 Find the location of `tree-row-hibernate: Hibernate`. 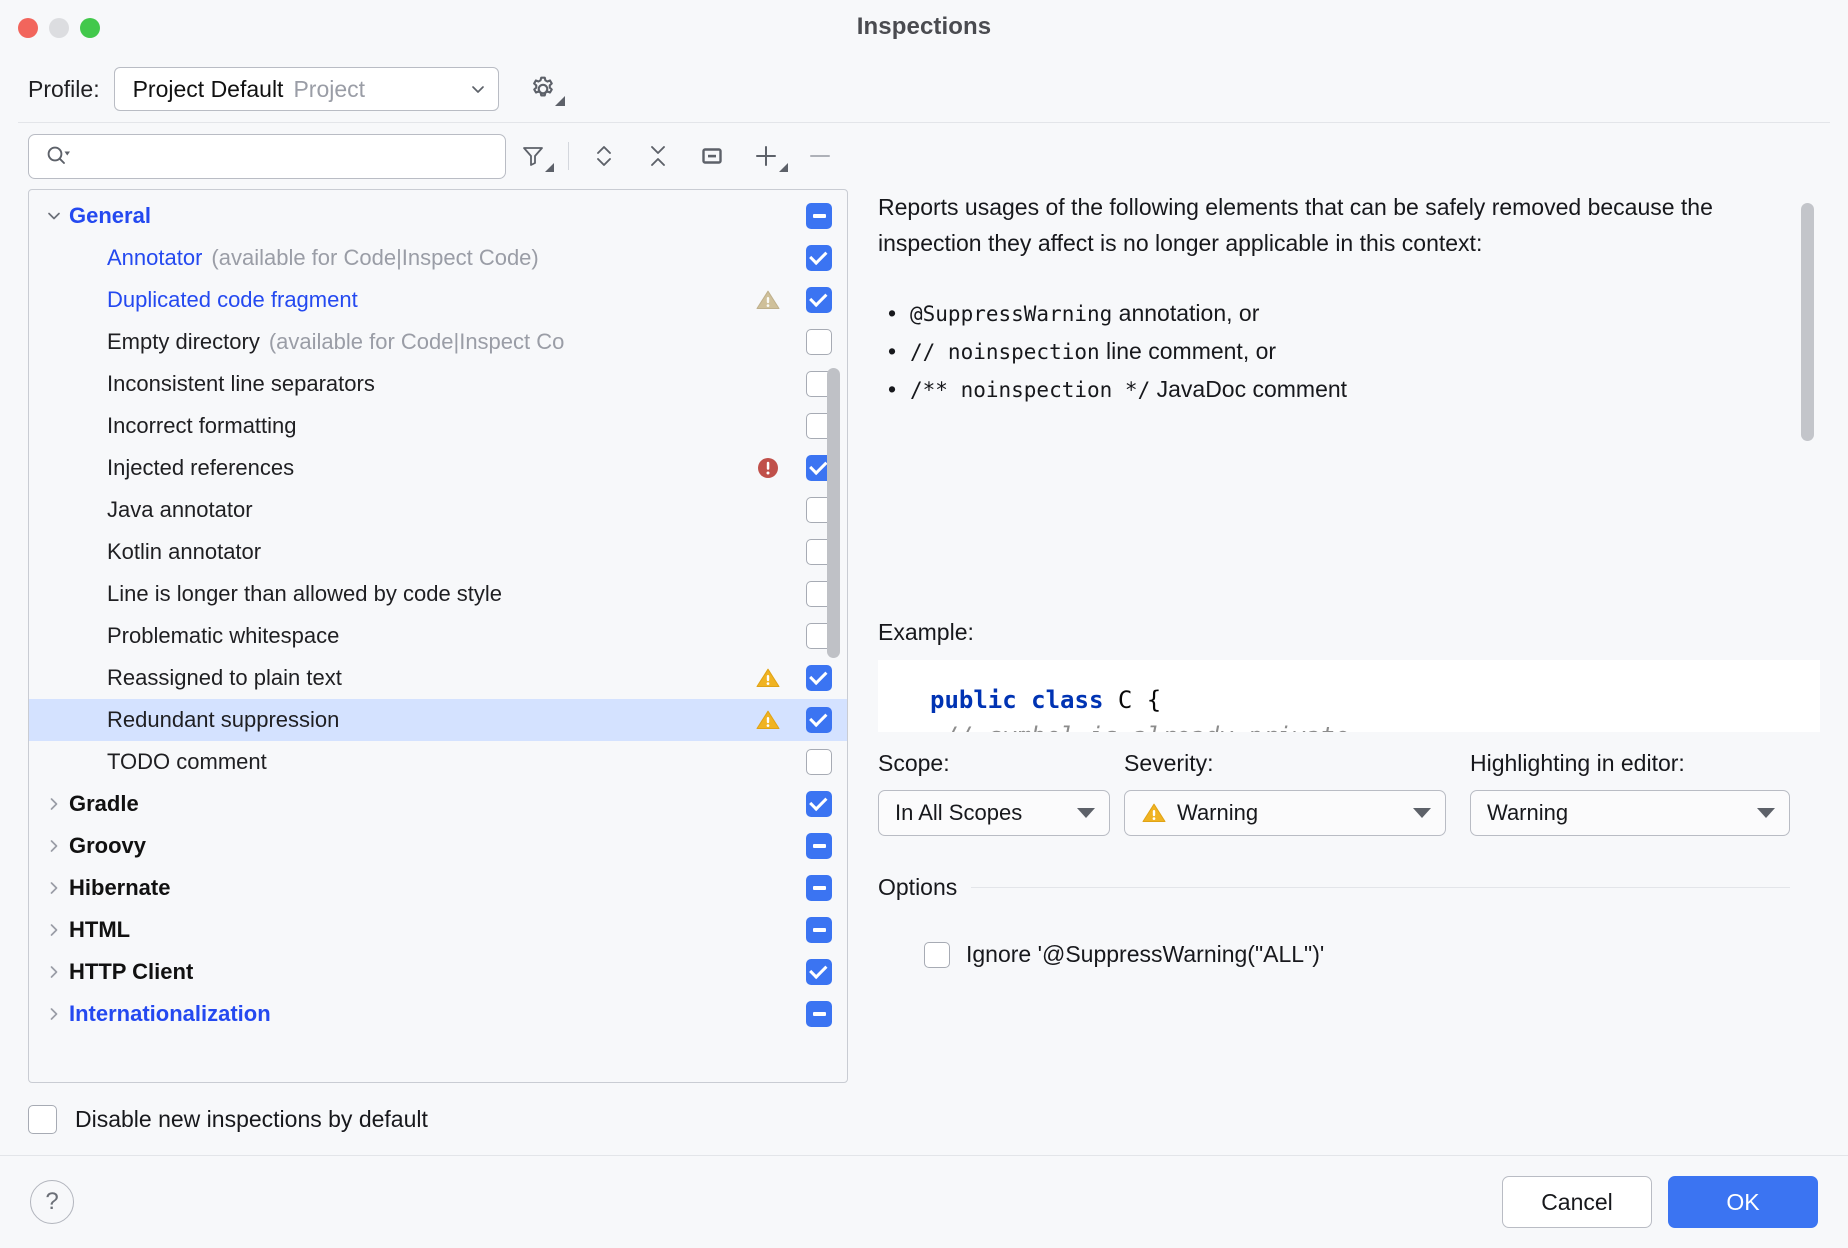

tree-row-hibernate: Hibernate is located at coordinates (438, 888).